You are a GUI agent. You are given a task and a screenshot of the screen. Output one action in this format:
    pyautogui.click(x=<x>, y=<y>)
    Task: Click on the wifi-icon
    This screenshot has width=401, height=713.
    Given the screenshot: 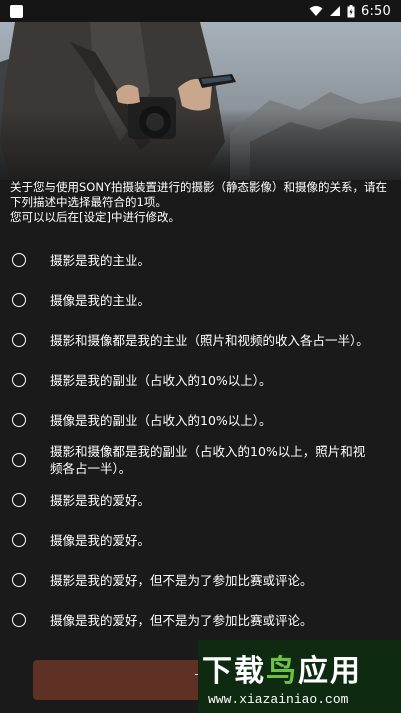 What is the action you would take?
    pyautogui.click(x=316, y=11)
    